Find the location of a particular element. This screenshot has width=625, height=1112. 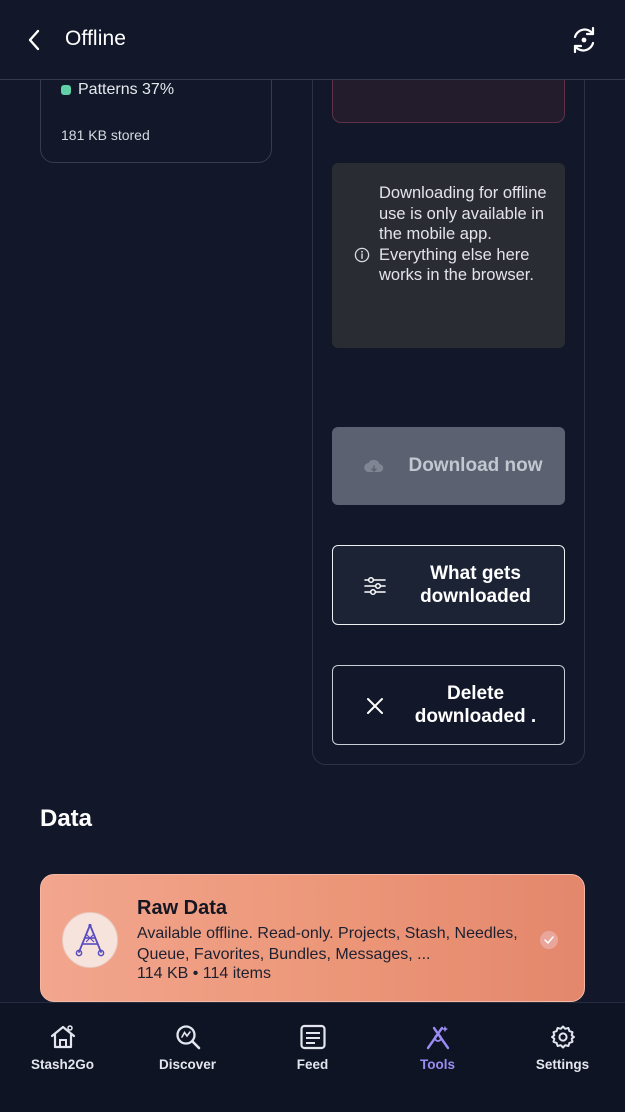

what-gets-downloaded-button: What gets downloaded is located at coordinates (448, 585).